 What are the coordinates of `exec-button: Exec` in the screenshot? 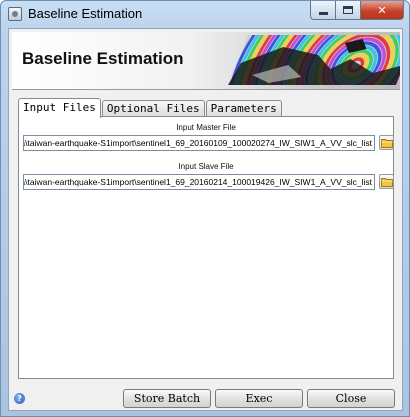 It's located at (259, 398).